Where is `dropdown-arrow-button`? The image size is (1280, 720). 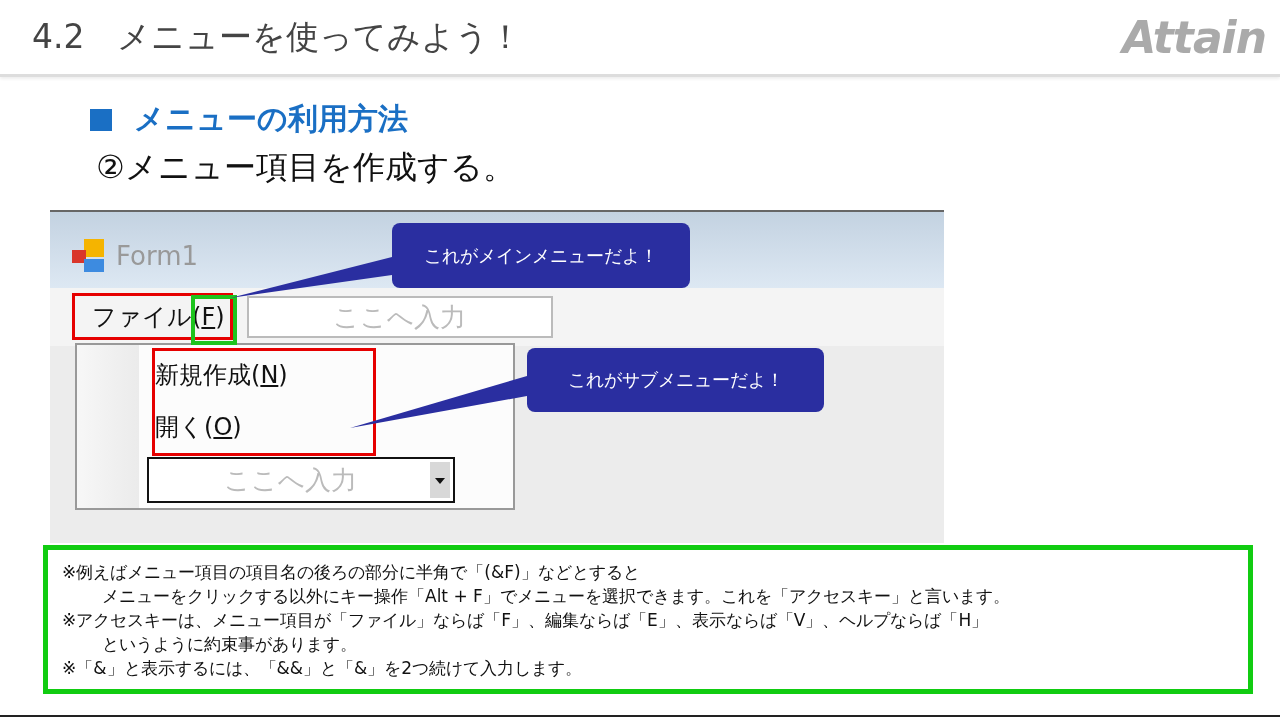 dropdown-arrow-button is located at coordinates (440, 480).